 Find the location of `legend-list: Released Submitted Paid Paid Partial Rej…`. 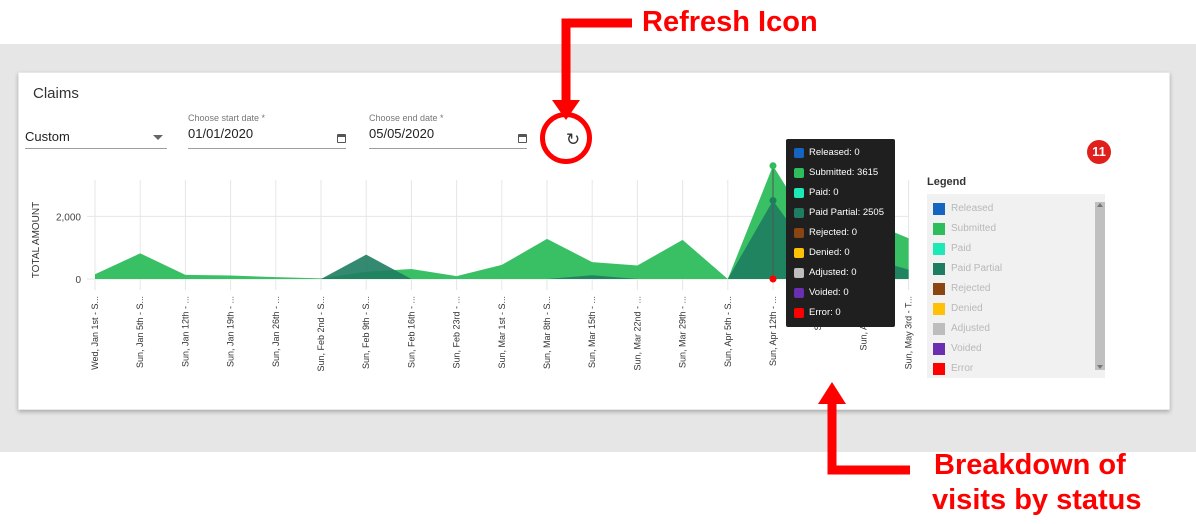

legend-list: Released Submitted Paid Paid Partial Rej… is located at coordinates (1016, 286).